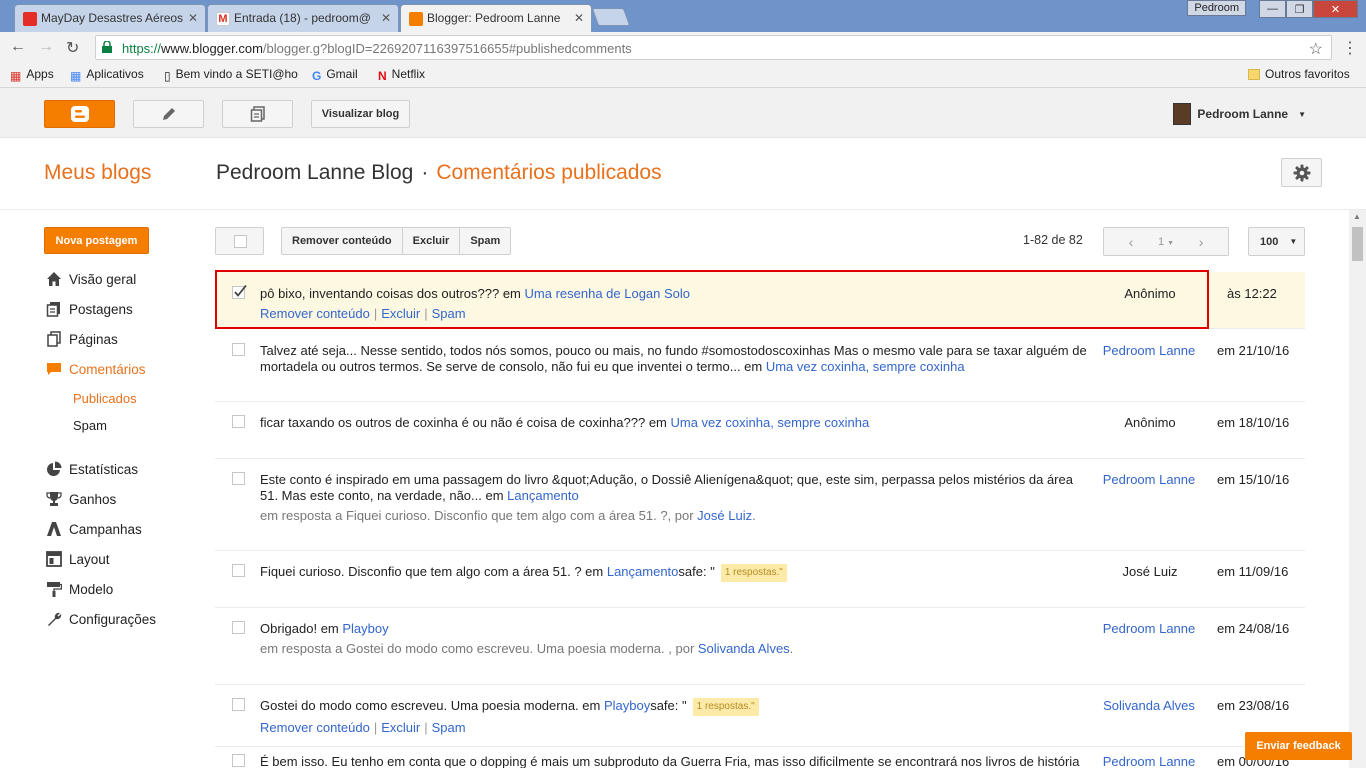  Describe the element at coordinates (1301, 172) in the screenshot. I see `settings-button` at that location.